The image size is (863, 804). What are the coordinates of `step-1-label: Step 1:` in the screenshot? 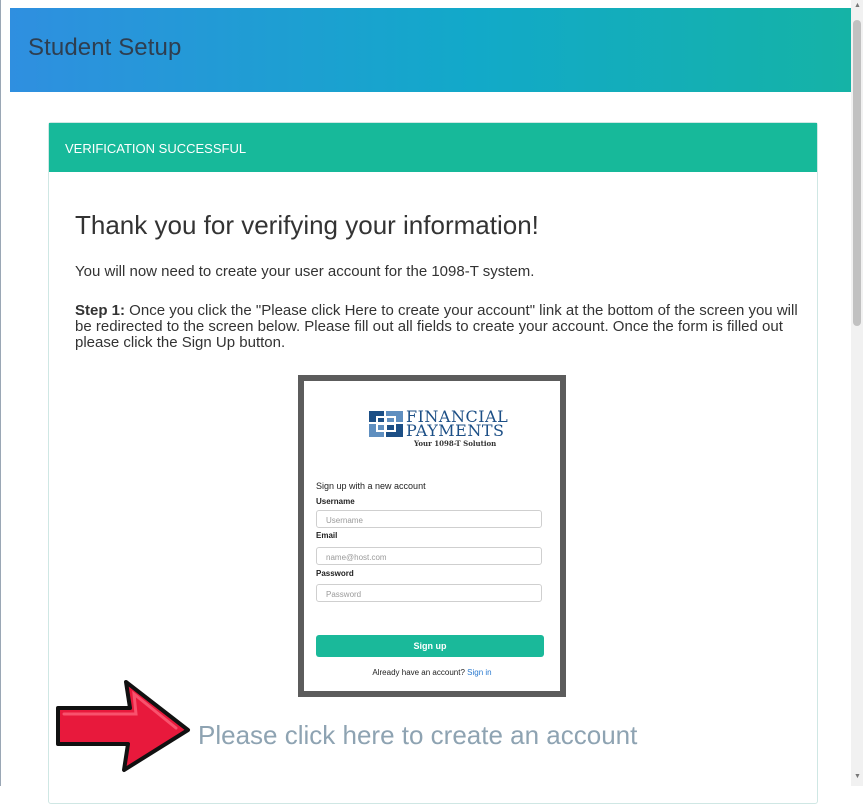 It's located at (100, 310).